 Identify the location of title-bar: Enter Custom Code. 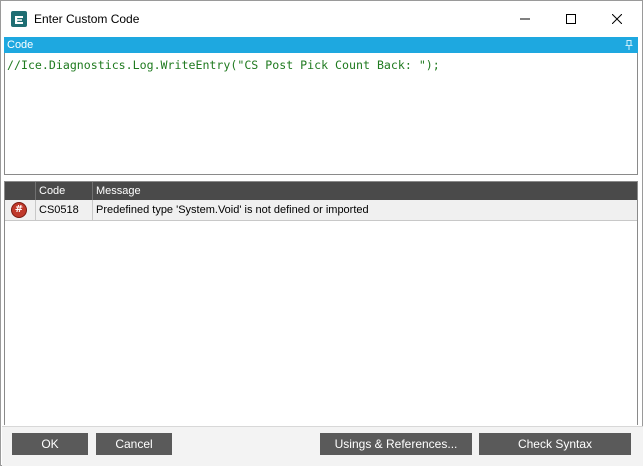
(321, 18).